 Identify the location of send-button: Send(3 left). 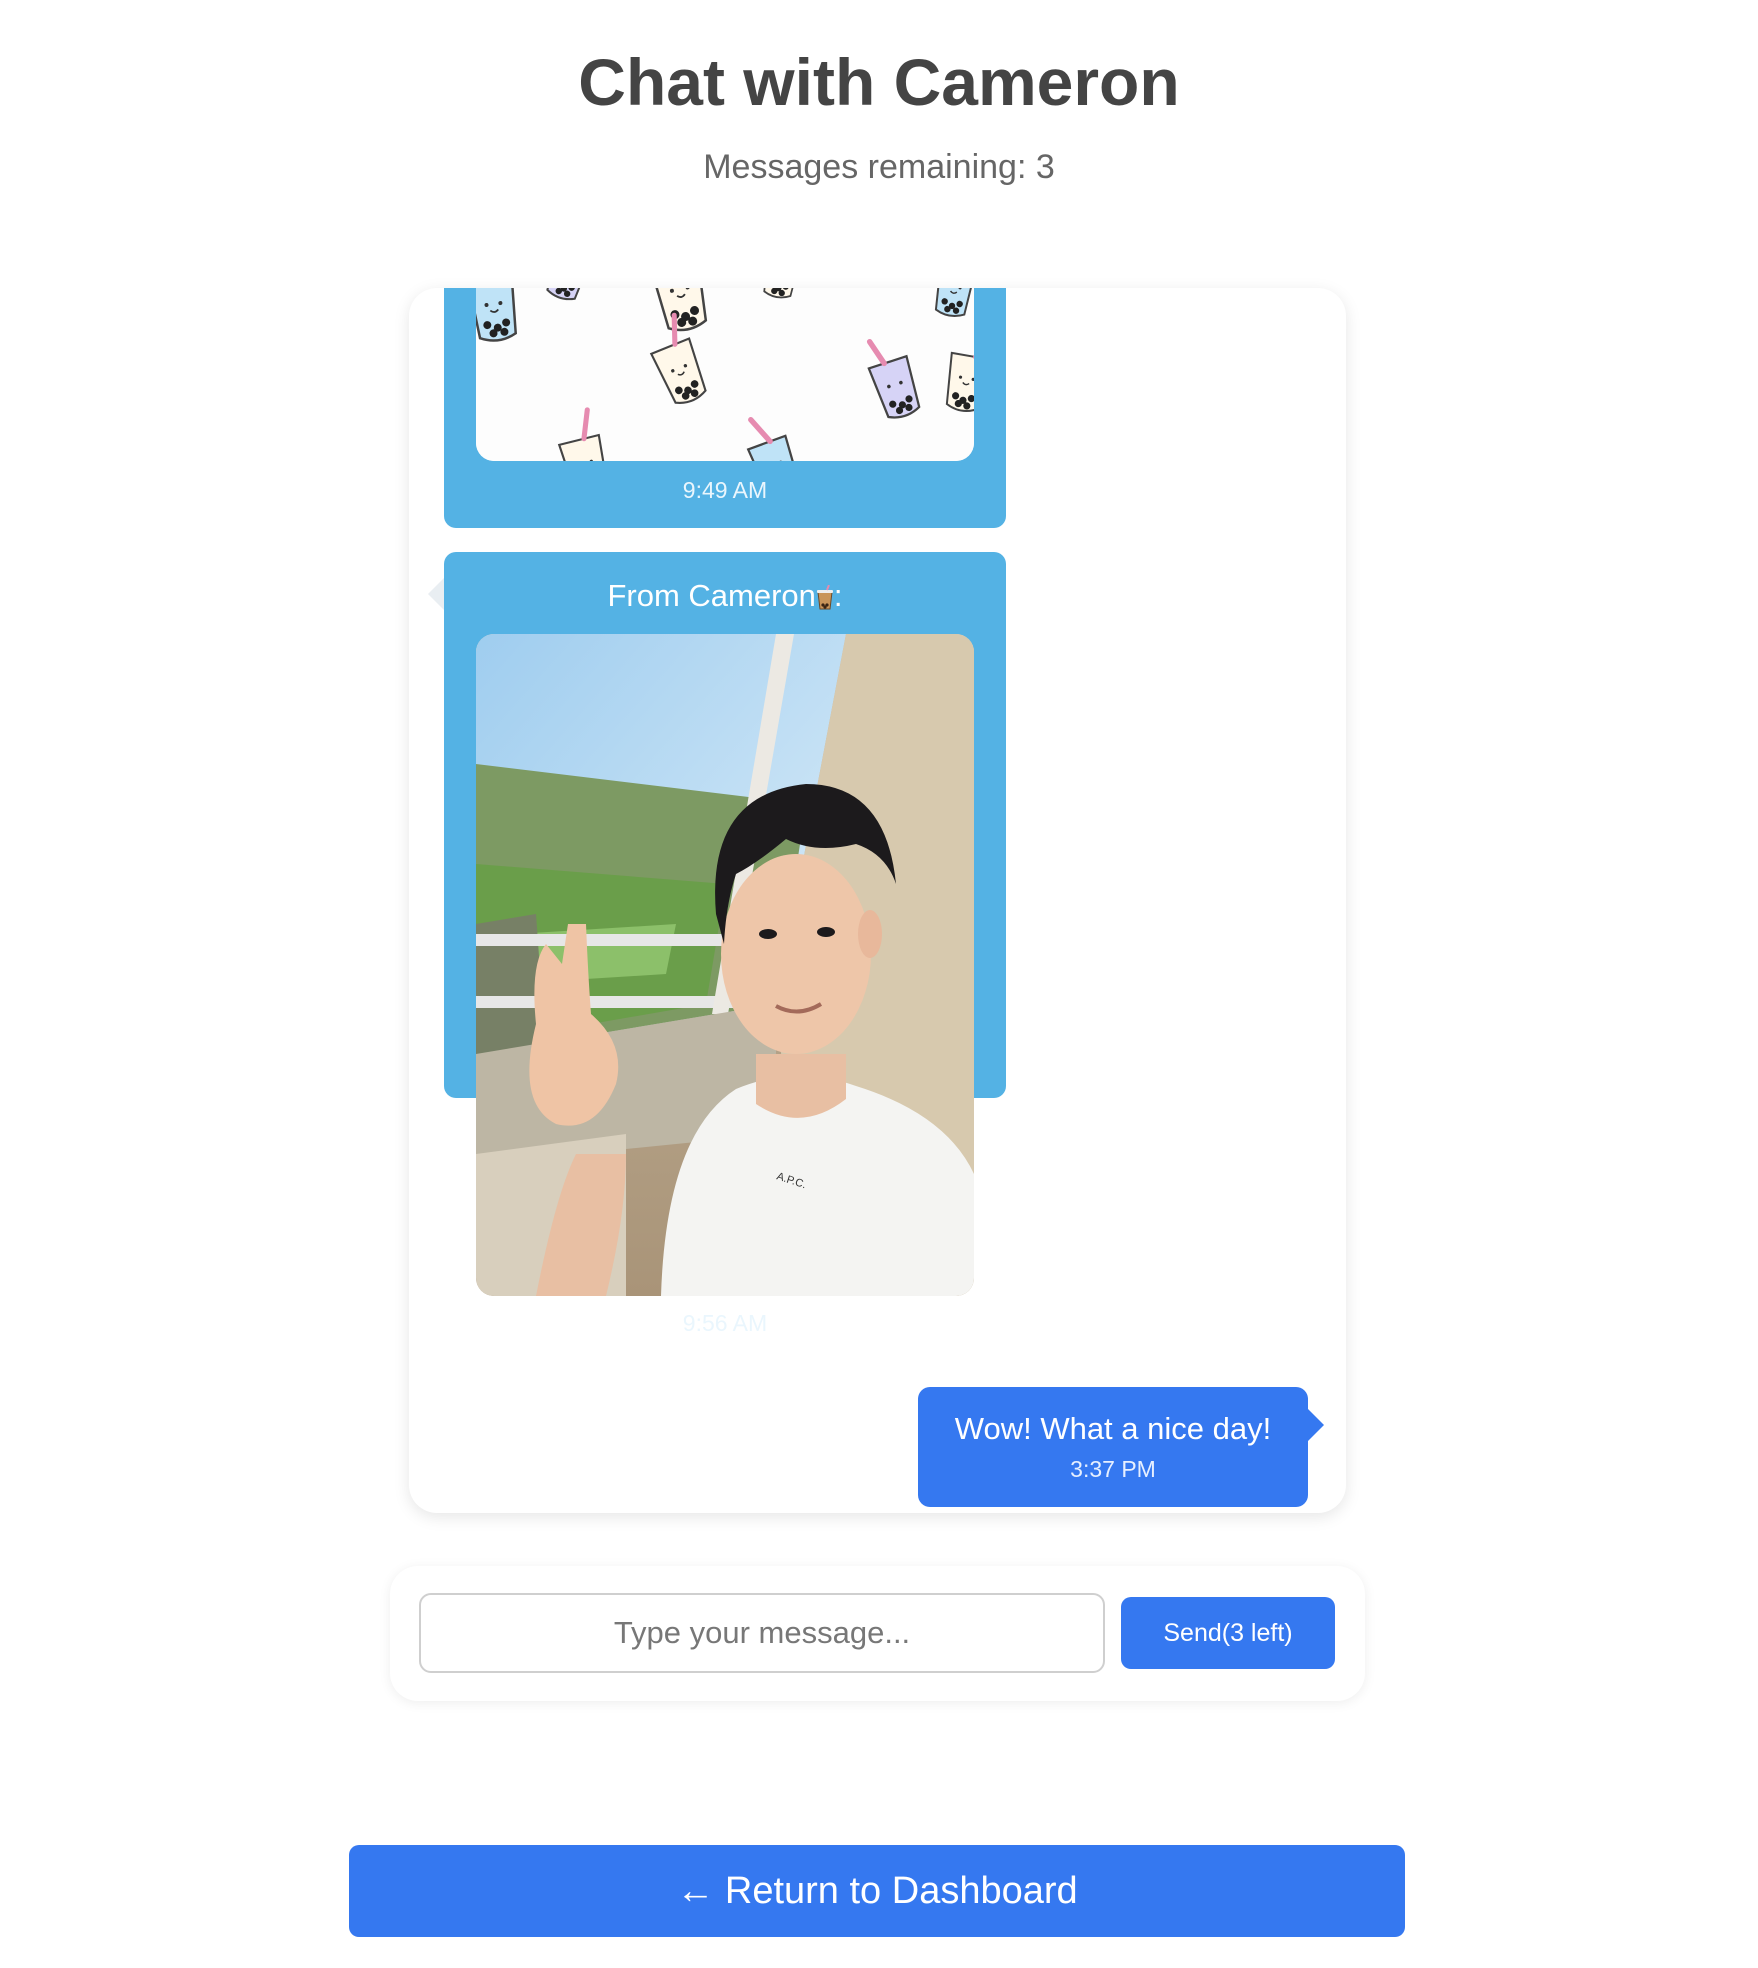
(1228, 1633).